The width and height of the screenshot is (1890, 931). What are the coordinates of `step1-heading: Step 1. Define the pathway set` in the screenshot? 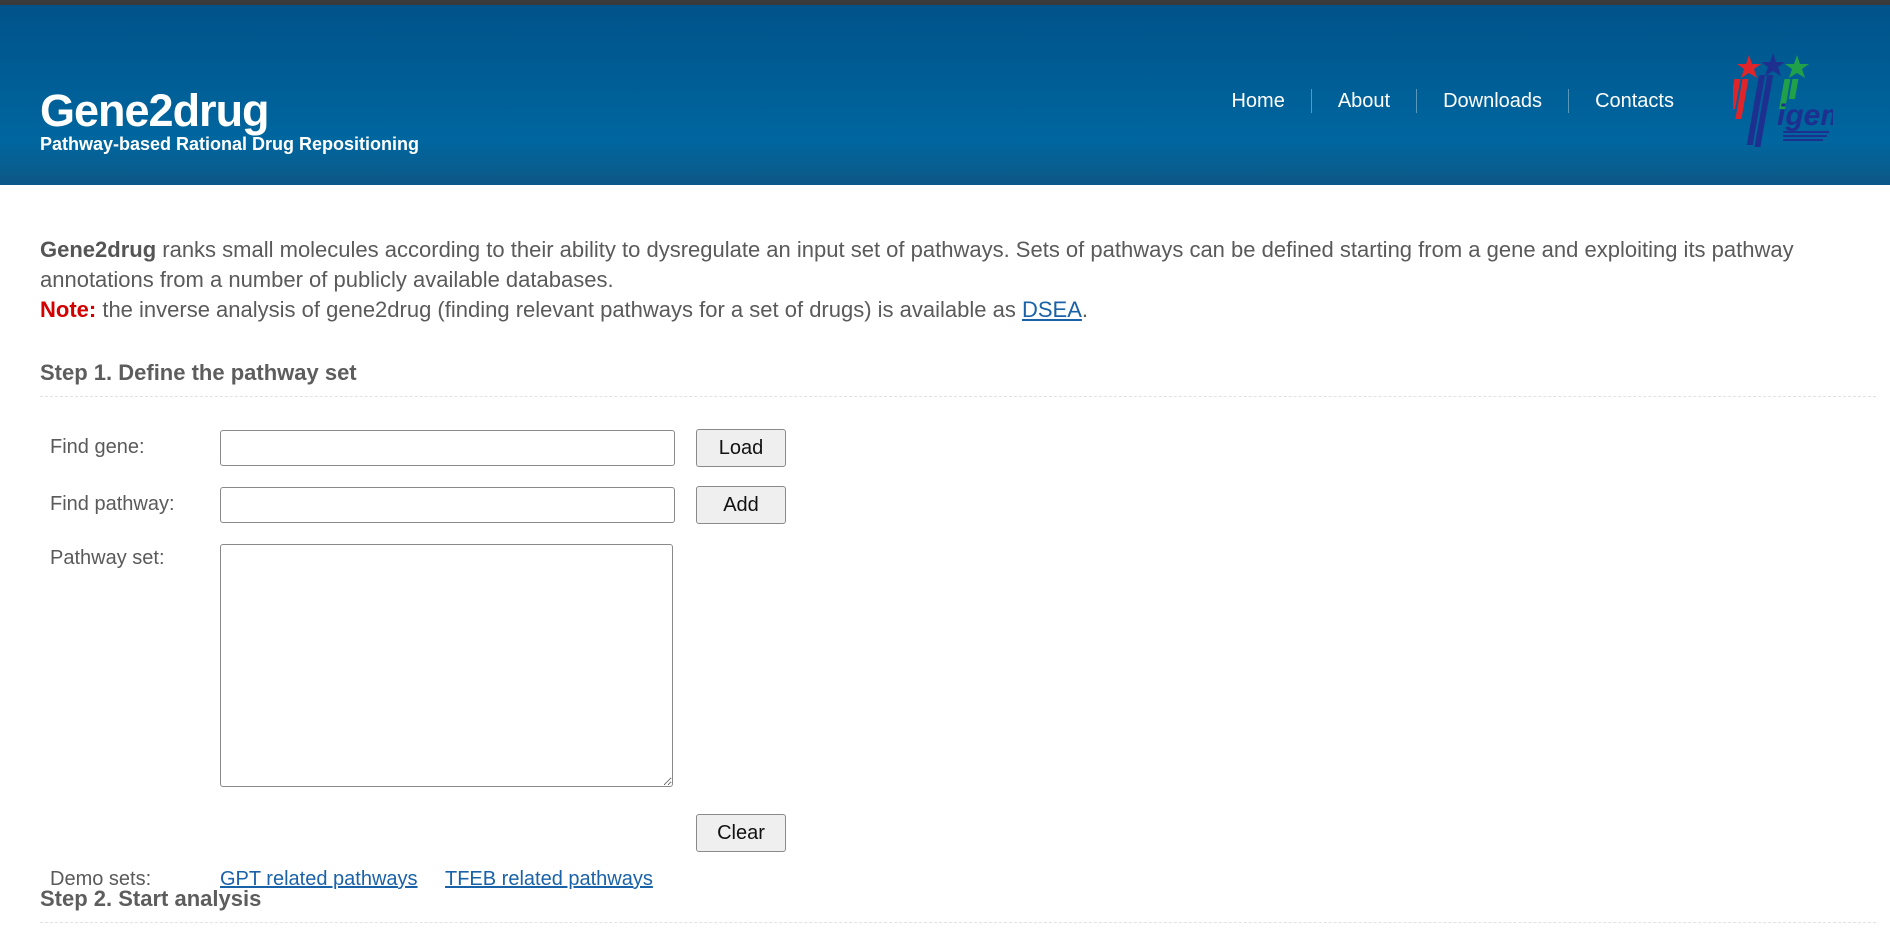 It's located at (958, 378).